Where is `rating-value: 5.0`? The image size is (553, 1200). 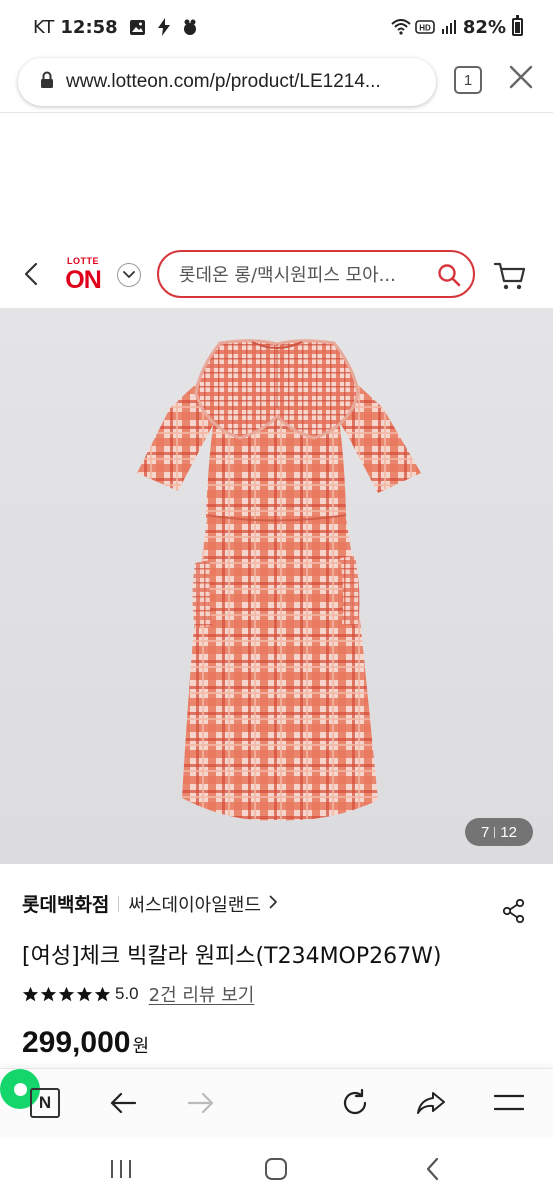 rating-value: 5.0 is located at coordinates (127, 993).